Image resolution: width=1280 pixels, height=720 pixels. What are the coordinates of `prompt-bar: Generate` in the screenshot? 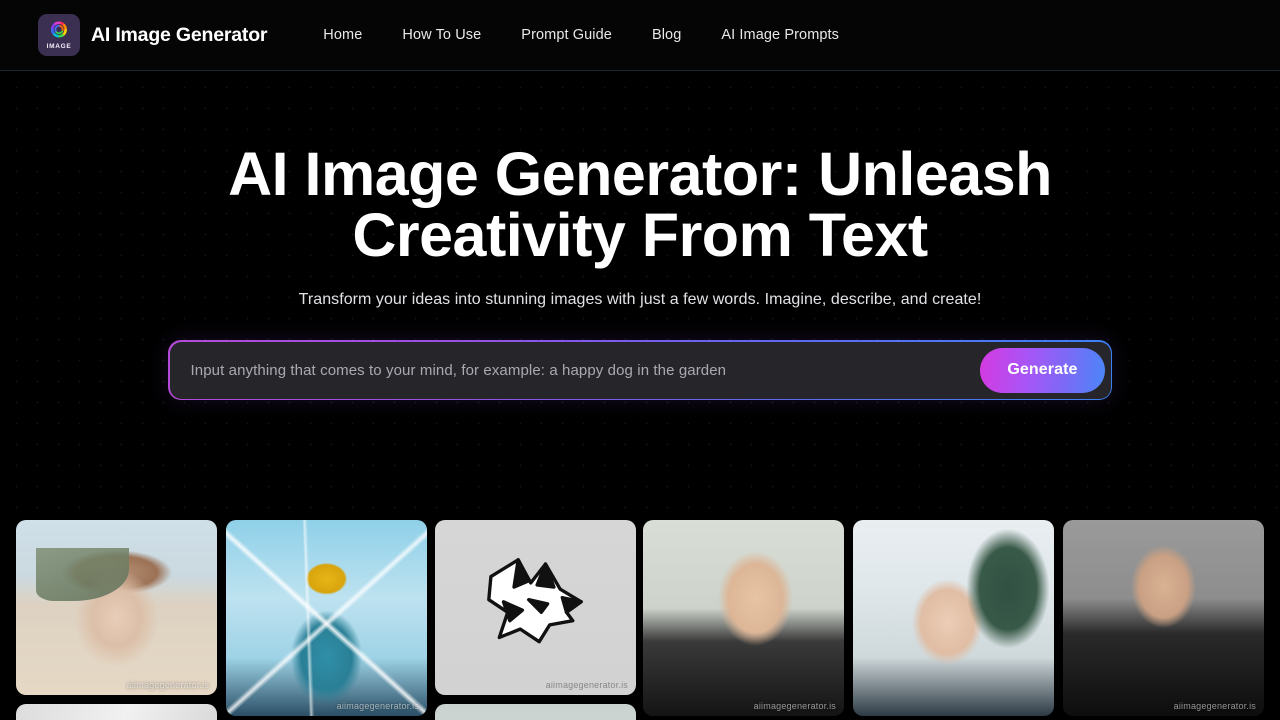 It's located at (640, 370).